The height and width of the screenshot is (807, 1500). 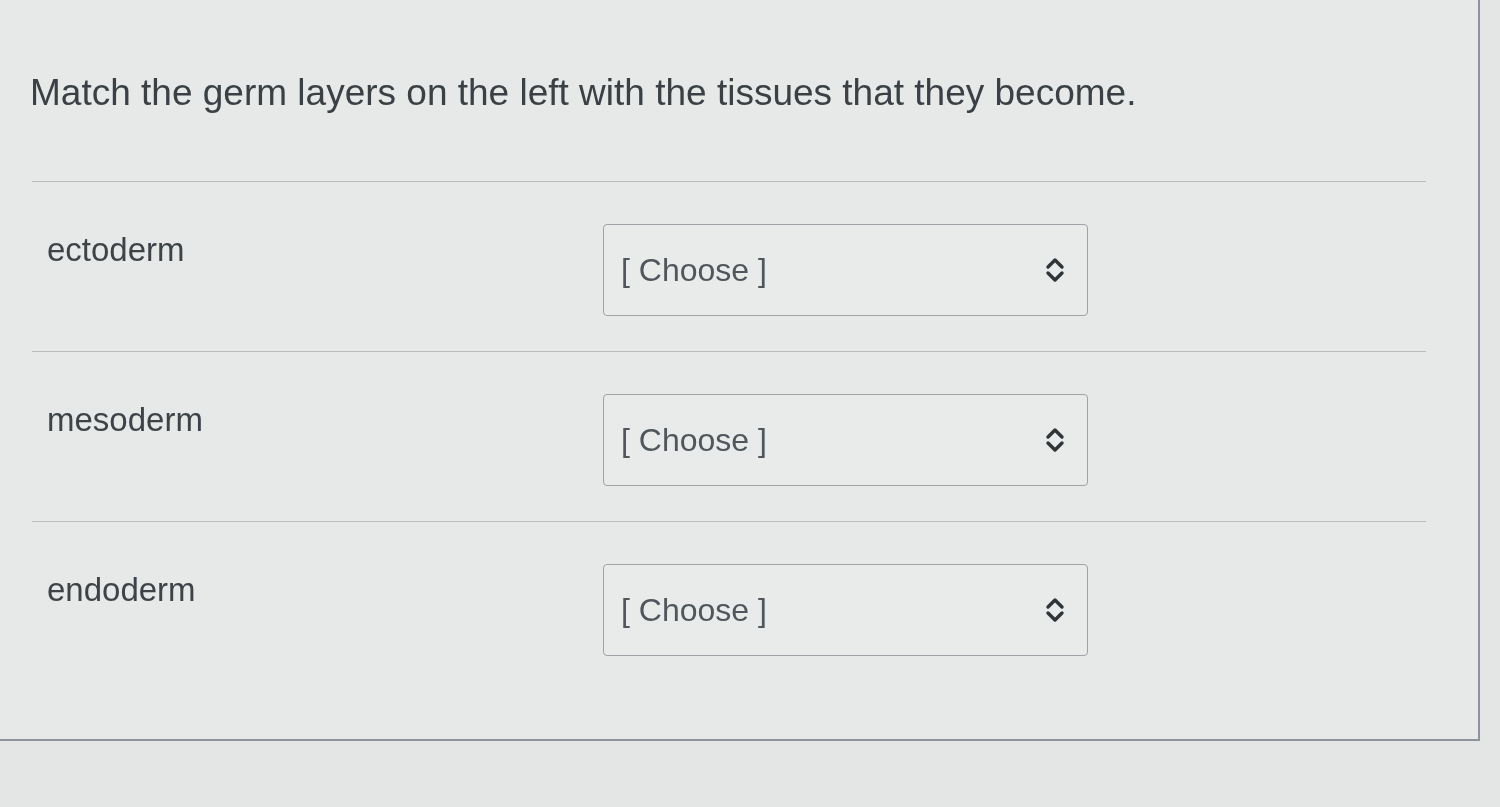 I want to click on question-text: Match the germ layers on the left with the tissues that they become., so click(x=584, y=93).